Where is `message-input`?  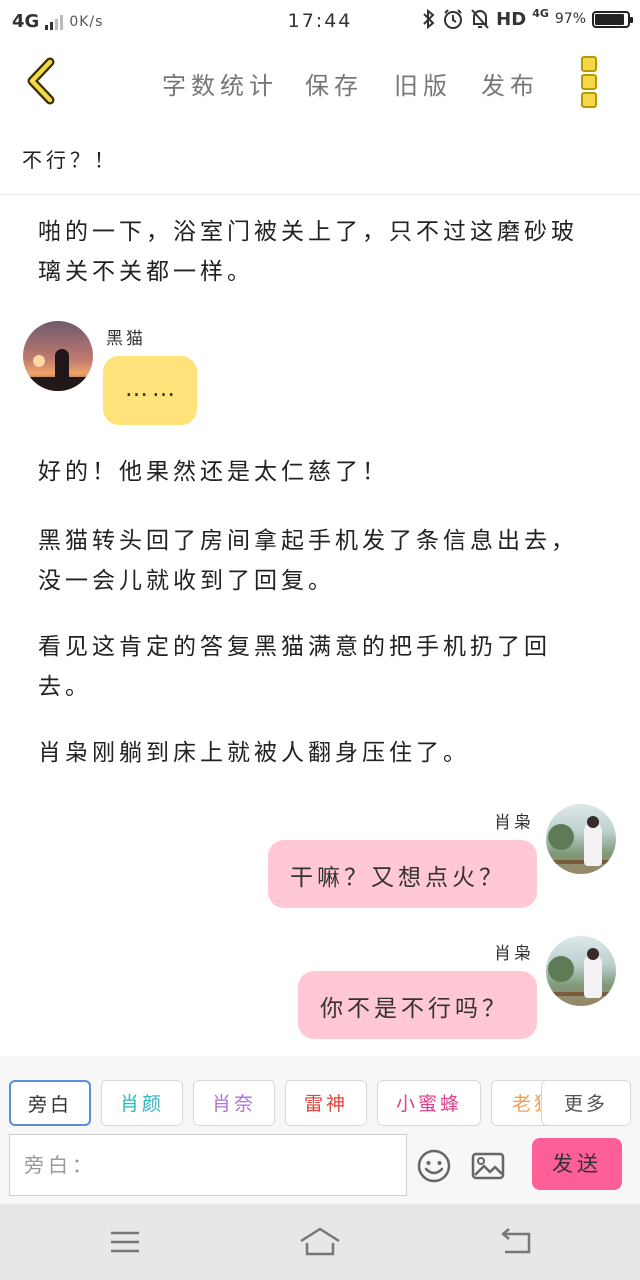 message-input is located at coordinates (208, 1165).